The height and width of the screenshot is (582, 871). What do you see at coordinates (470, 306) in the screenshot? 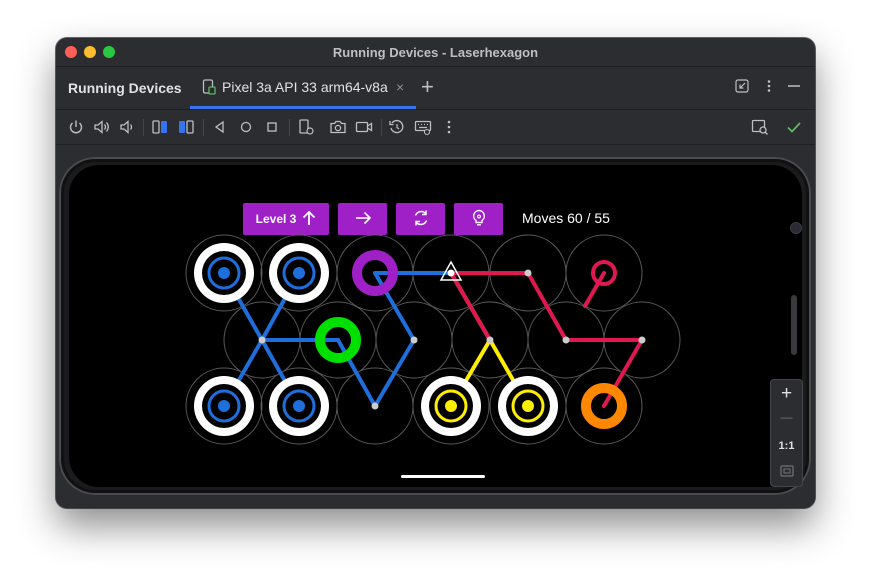
I see `laser-beam` at bounding box center [470, 306].